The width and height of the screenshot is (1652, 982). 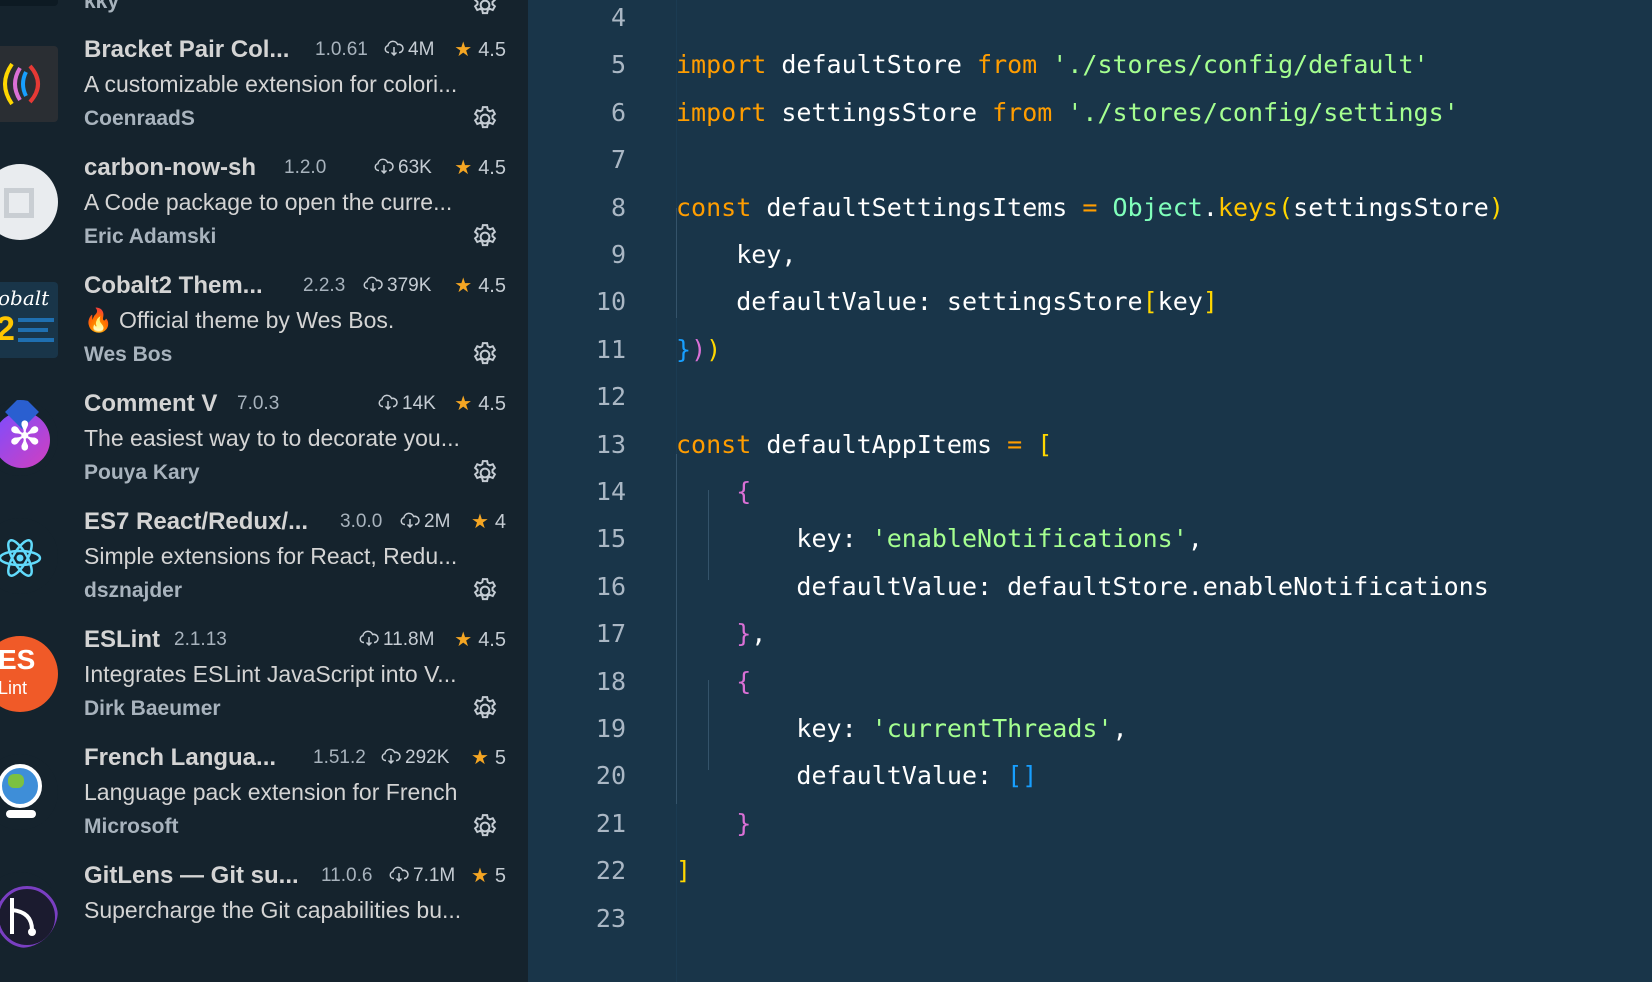 I want to click on extension-description: 🔥 Official theme by Wes Bos., so click(x=239, y=320).